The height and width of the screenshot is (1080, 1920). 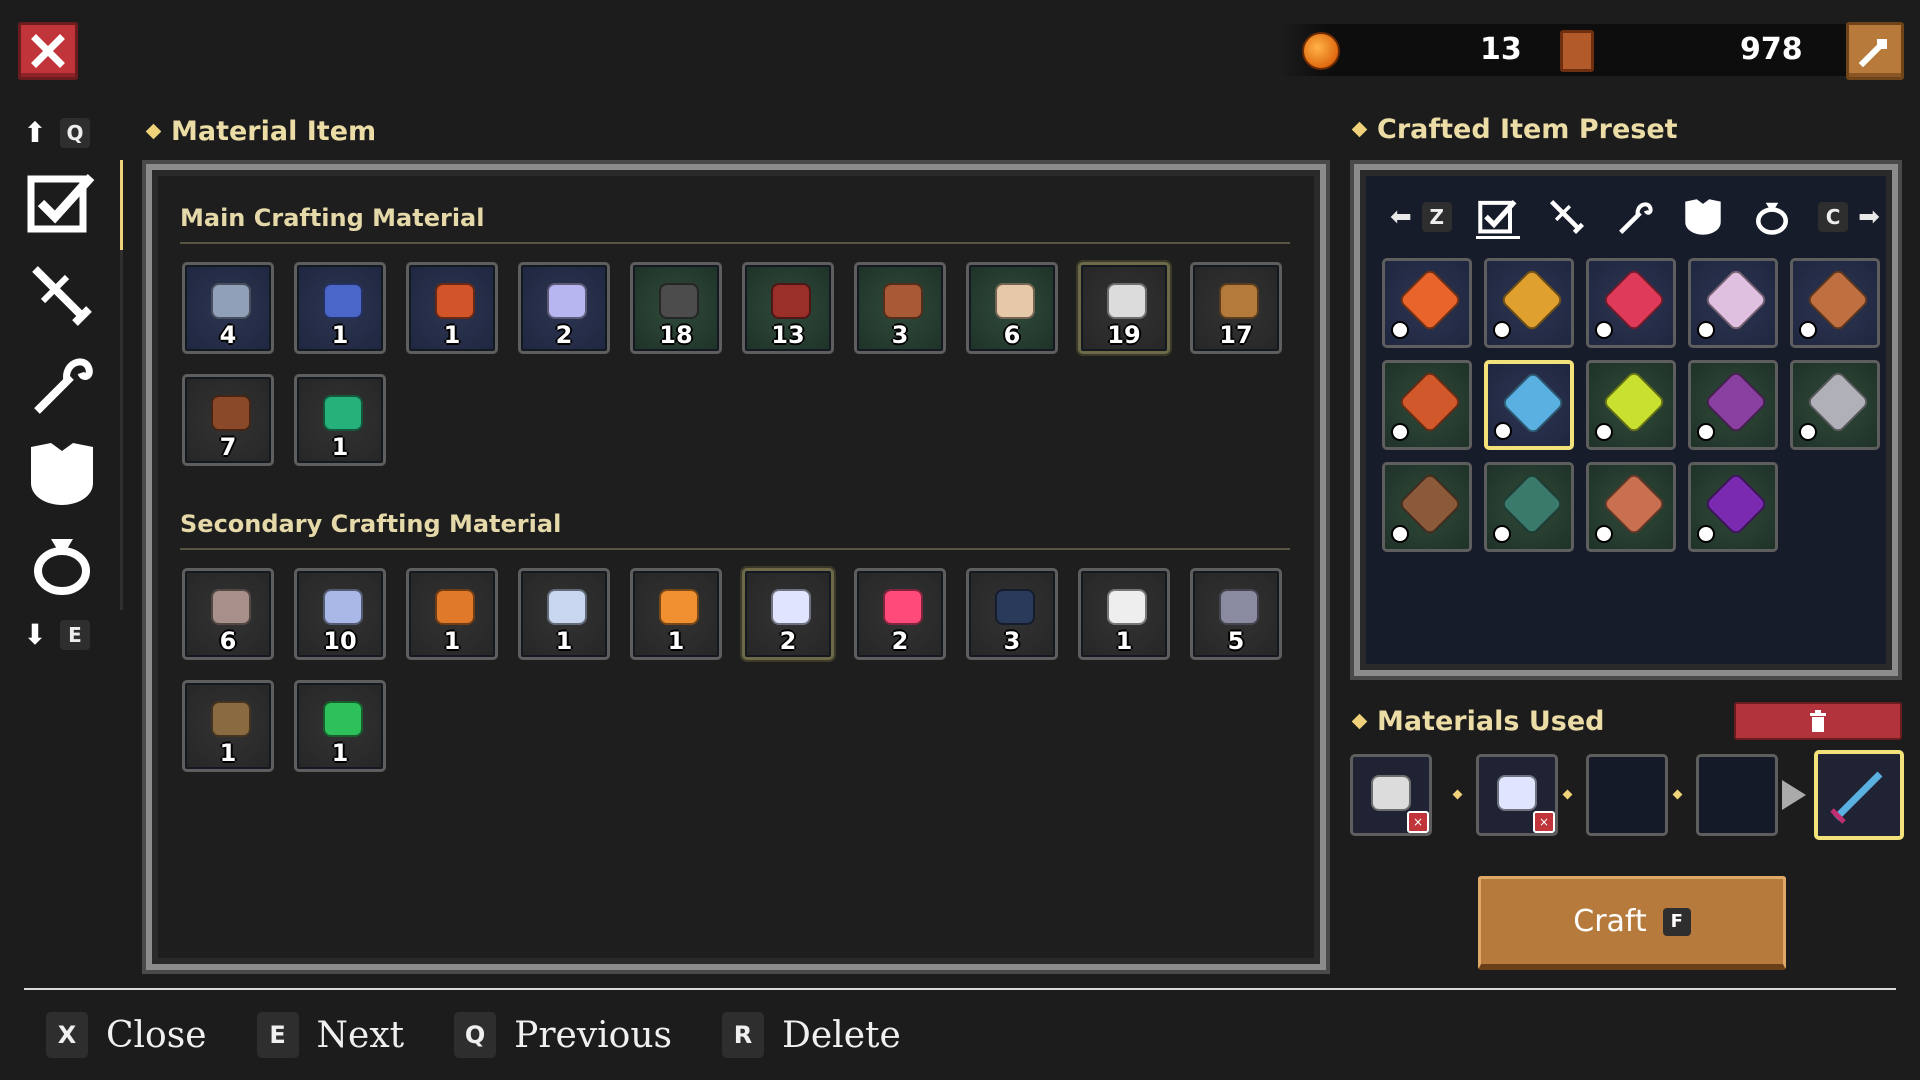 What do you see at coordinates (56, 132) in the screenshot?
I see `category-up-hint: ⬆ Q` at bounding box center [56, 132].